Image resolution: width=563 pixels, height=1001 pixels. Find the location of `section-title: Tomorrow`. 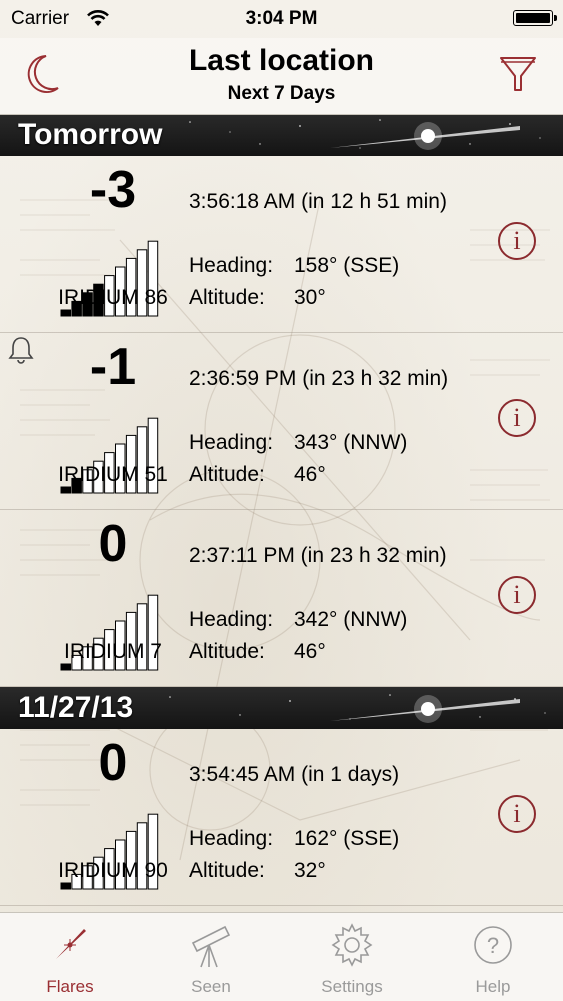

section-title: Tomorrow is located at coordinates (90, 134).